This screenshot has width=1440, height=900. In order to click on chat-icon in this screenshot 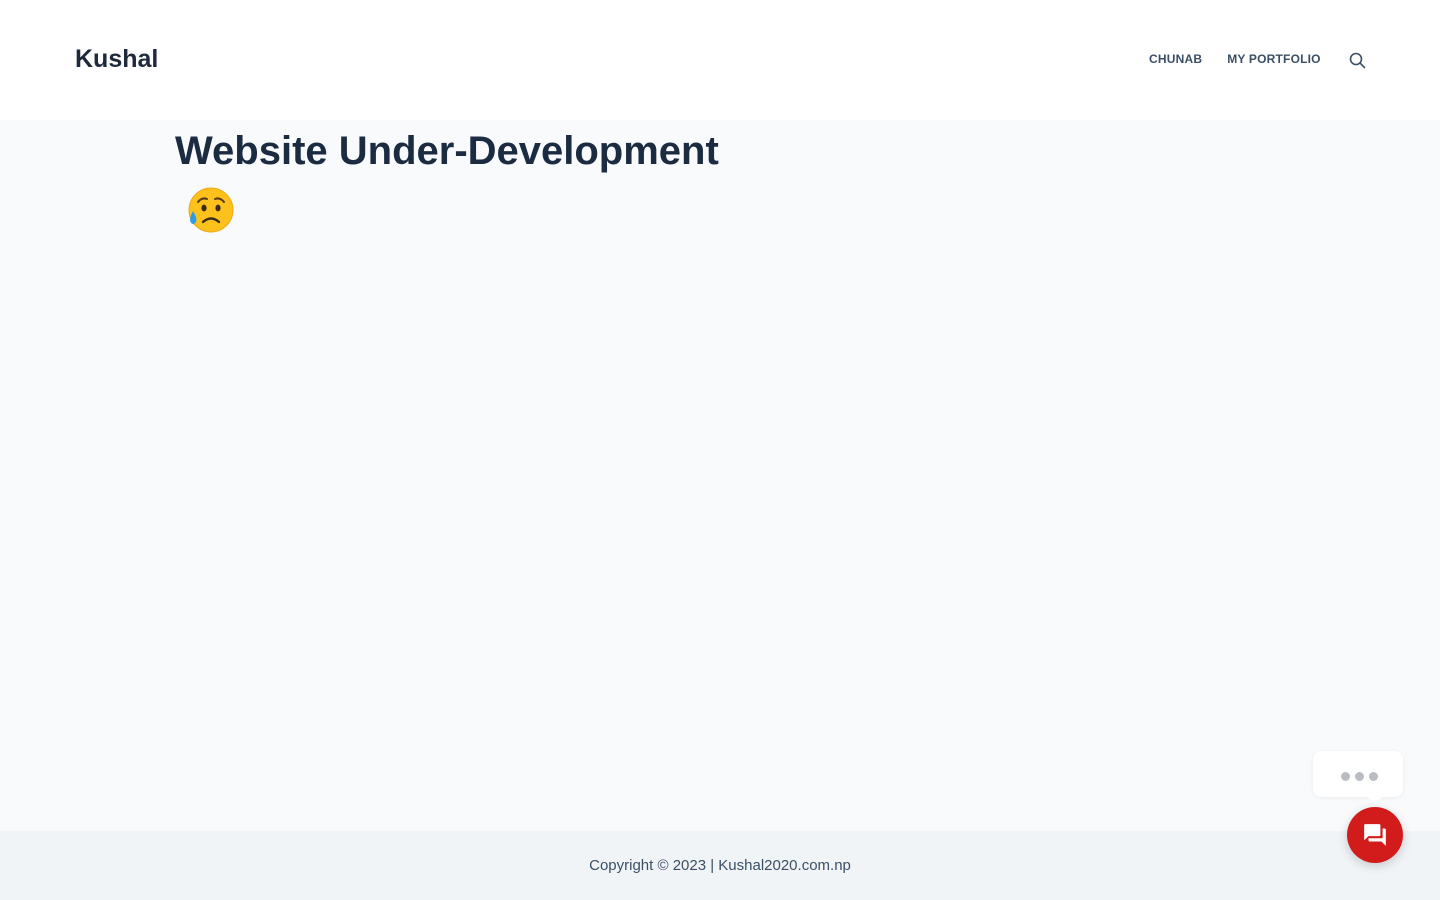, I will do `click(1375, 835)`.